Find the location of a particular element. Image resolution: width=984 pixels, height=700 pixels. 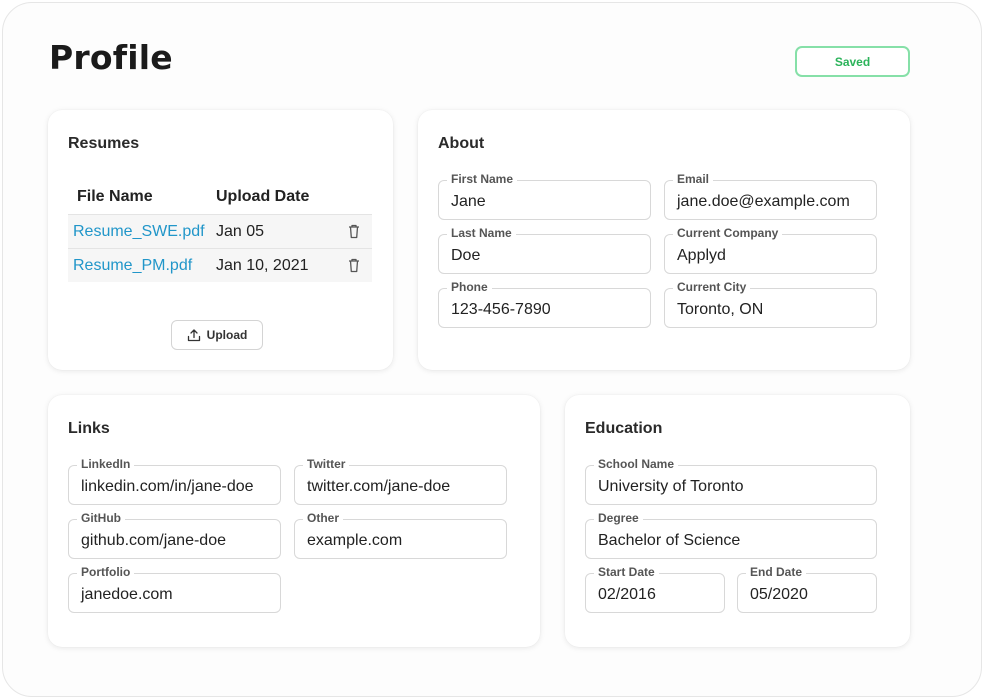

field-label: End Date is located at coordinates (776, 572).